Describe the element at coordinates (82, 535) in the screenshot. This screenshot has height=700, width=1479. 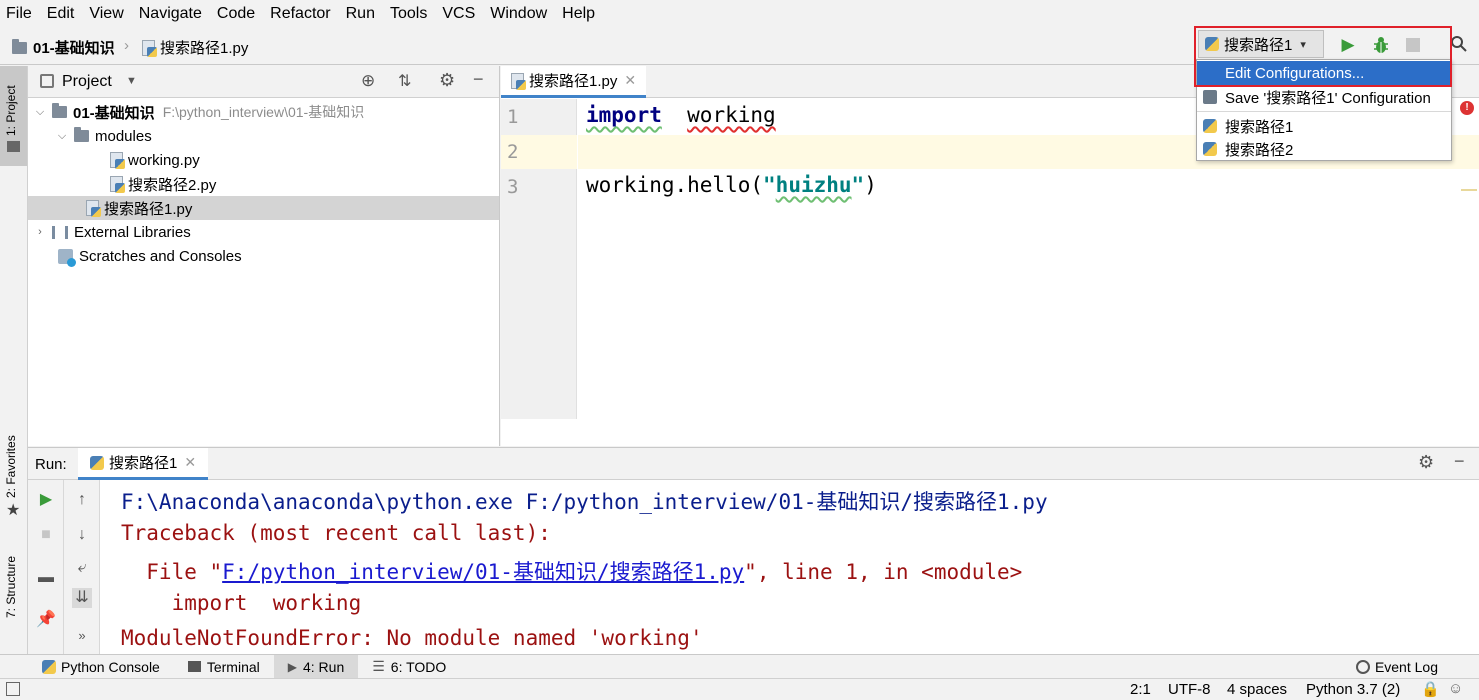
I see `scroll-down-icon: ↓` at that location.